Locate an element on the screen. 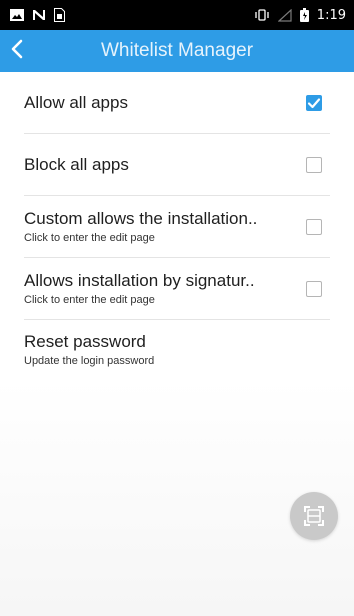  signal-icon is located at coordinates (284, 15).